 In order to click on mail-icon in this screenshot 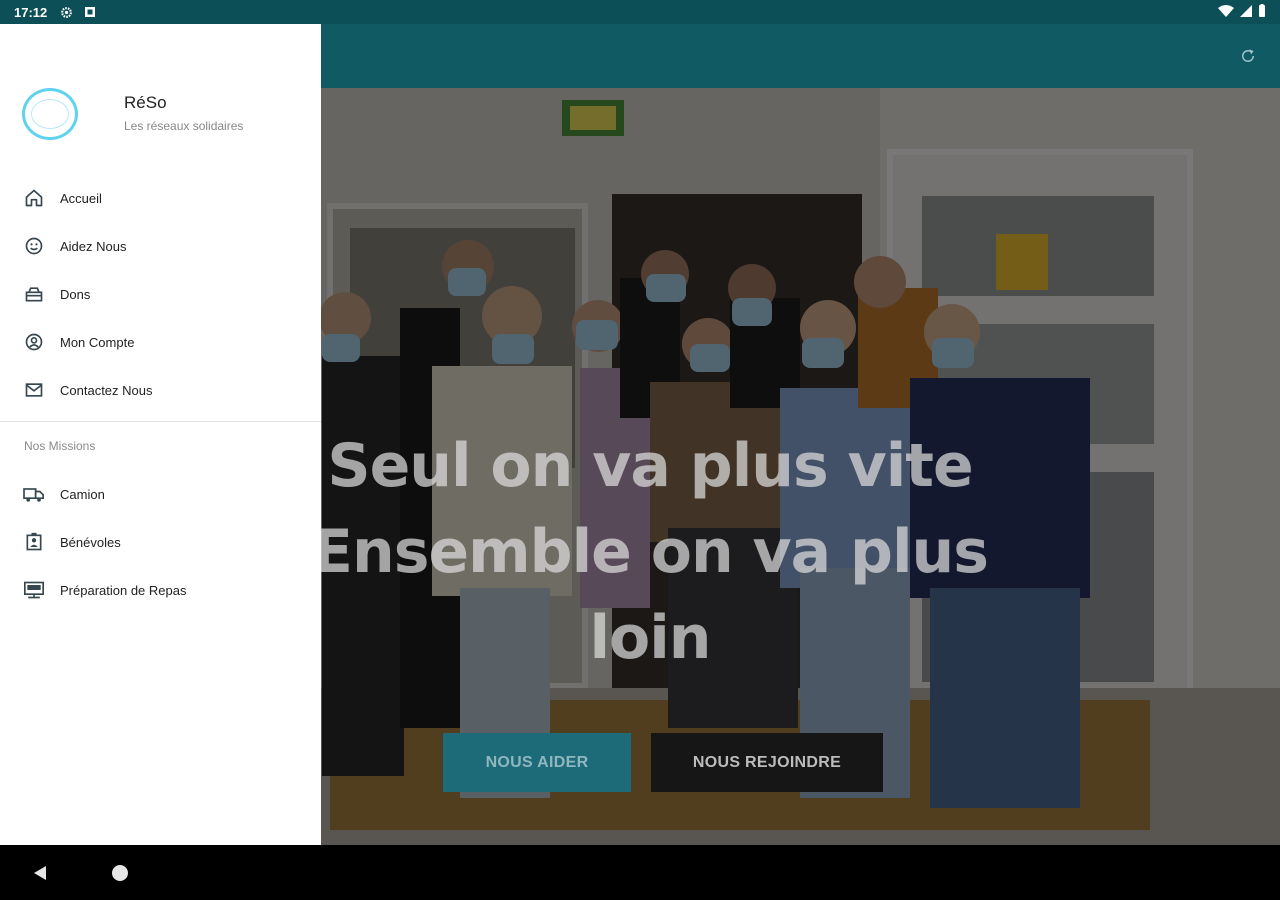, I will do `click(34, 390)`.